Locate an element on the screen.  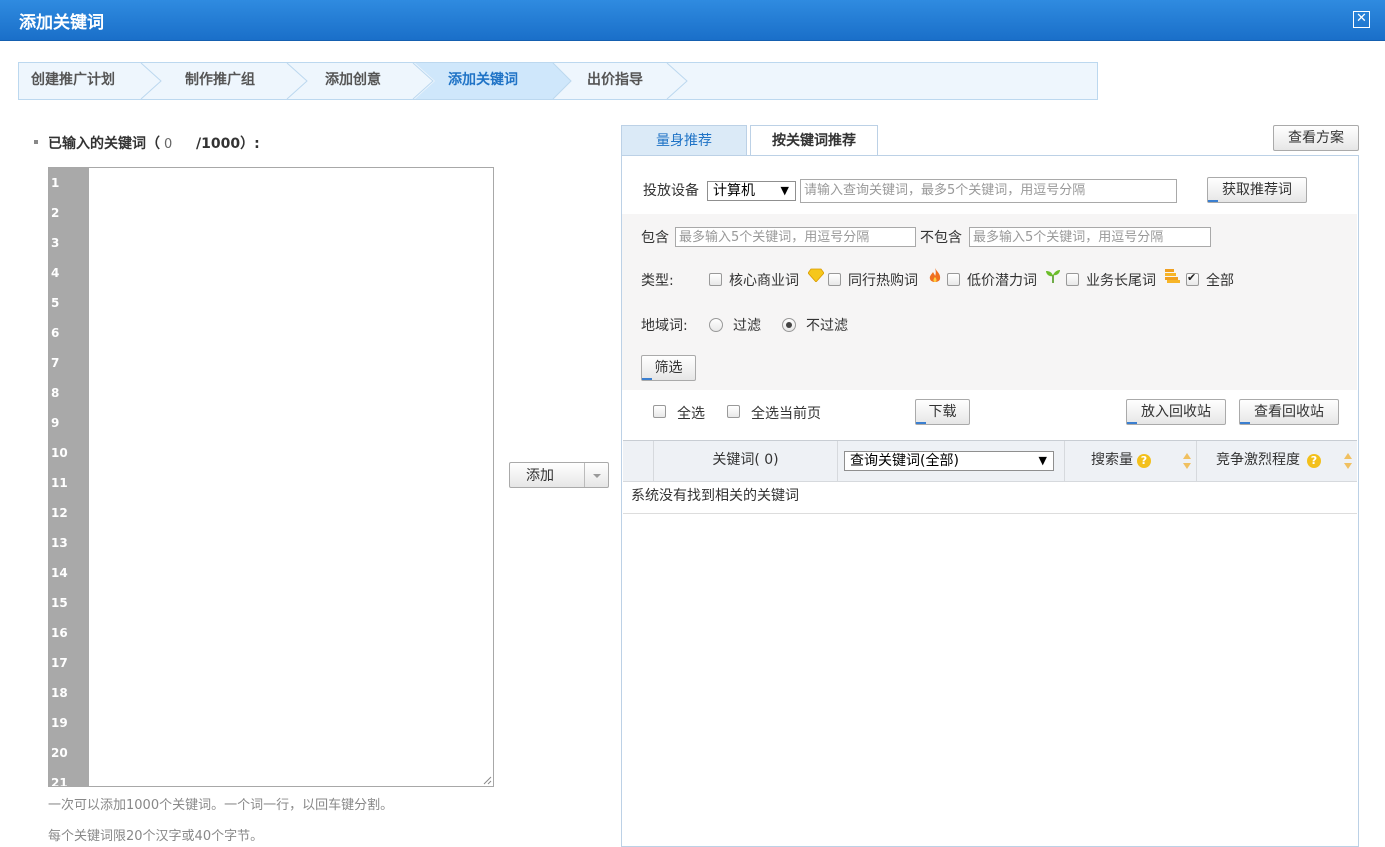
title-bar: 添加关键词 ✕ is located at coordinates (692, 20).